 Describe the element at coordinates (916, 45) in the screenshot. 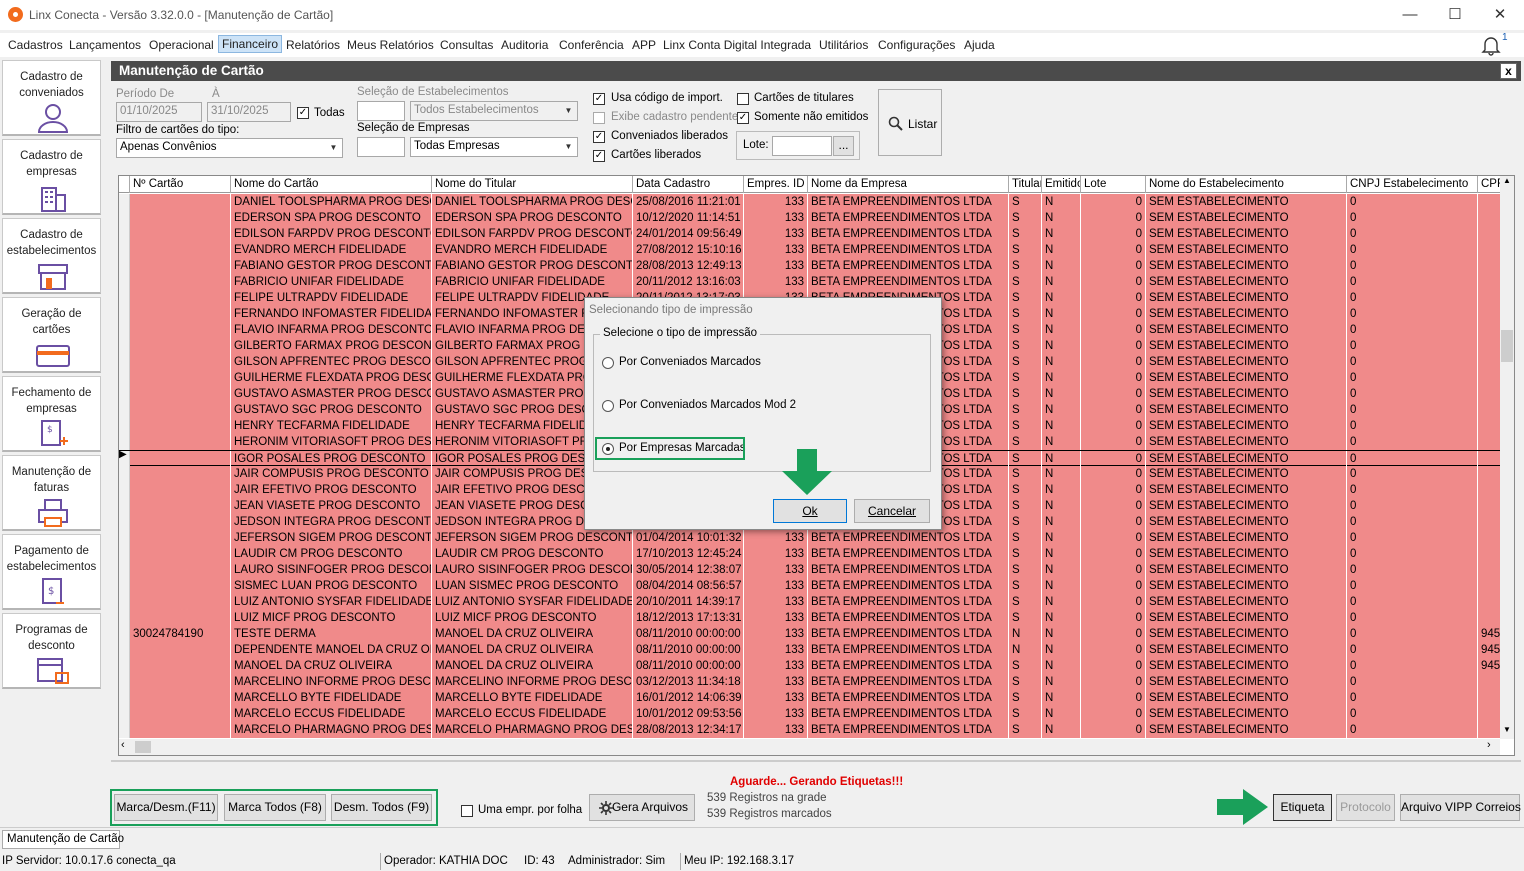

I see `menu-configuracoes: Configurações` at that location.